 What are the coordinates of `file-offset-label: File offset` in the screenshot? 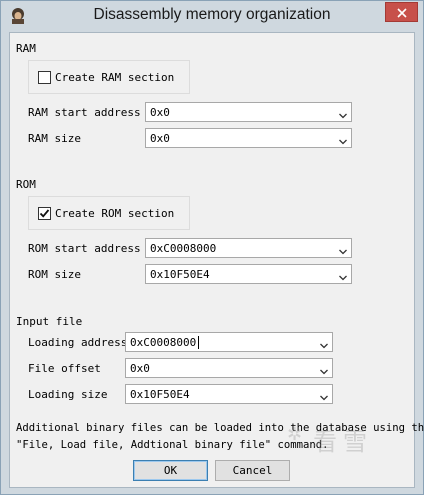 It's located at (64, 368).